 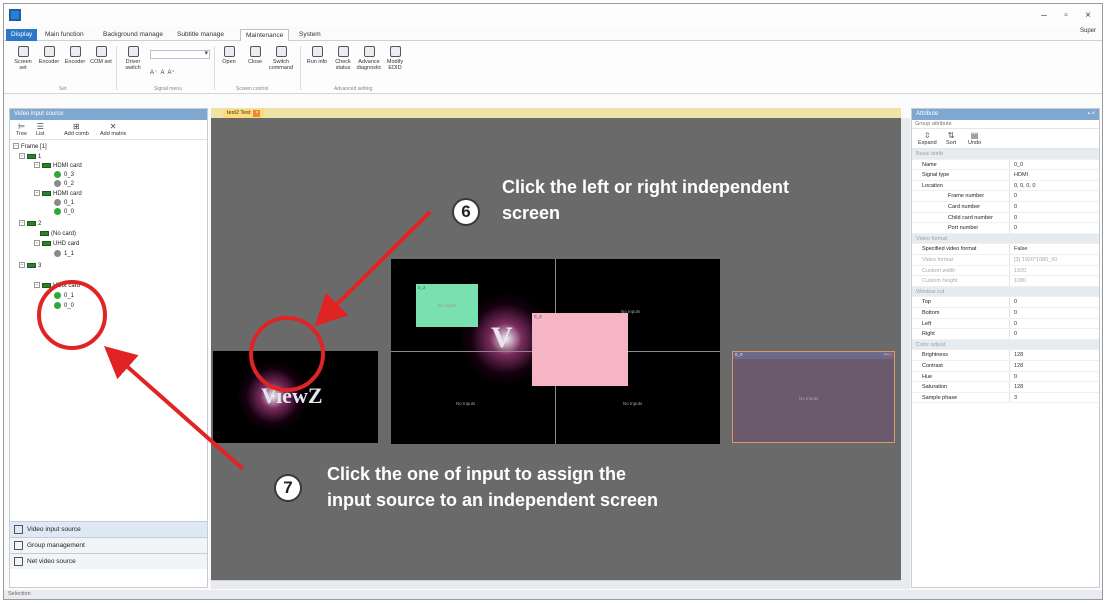 What do you see at coordinates (373, 268) in the screenshot?
I see `arrow-step6` at bounding box center [373, 268].